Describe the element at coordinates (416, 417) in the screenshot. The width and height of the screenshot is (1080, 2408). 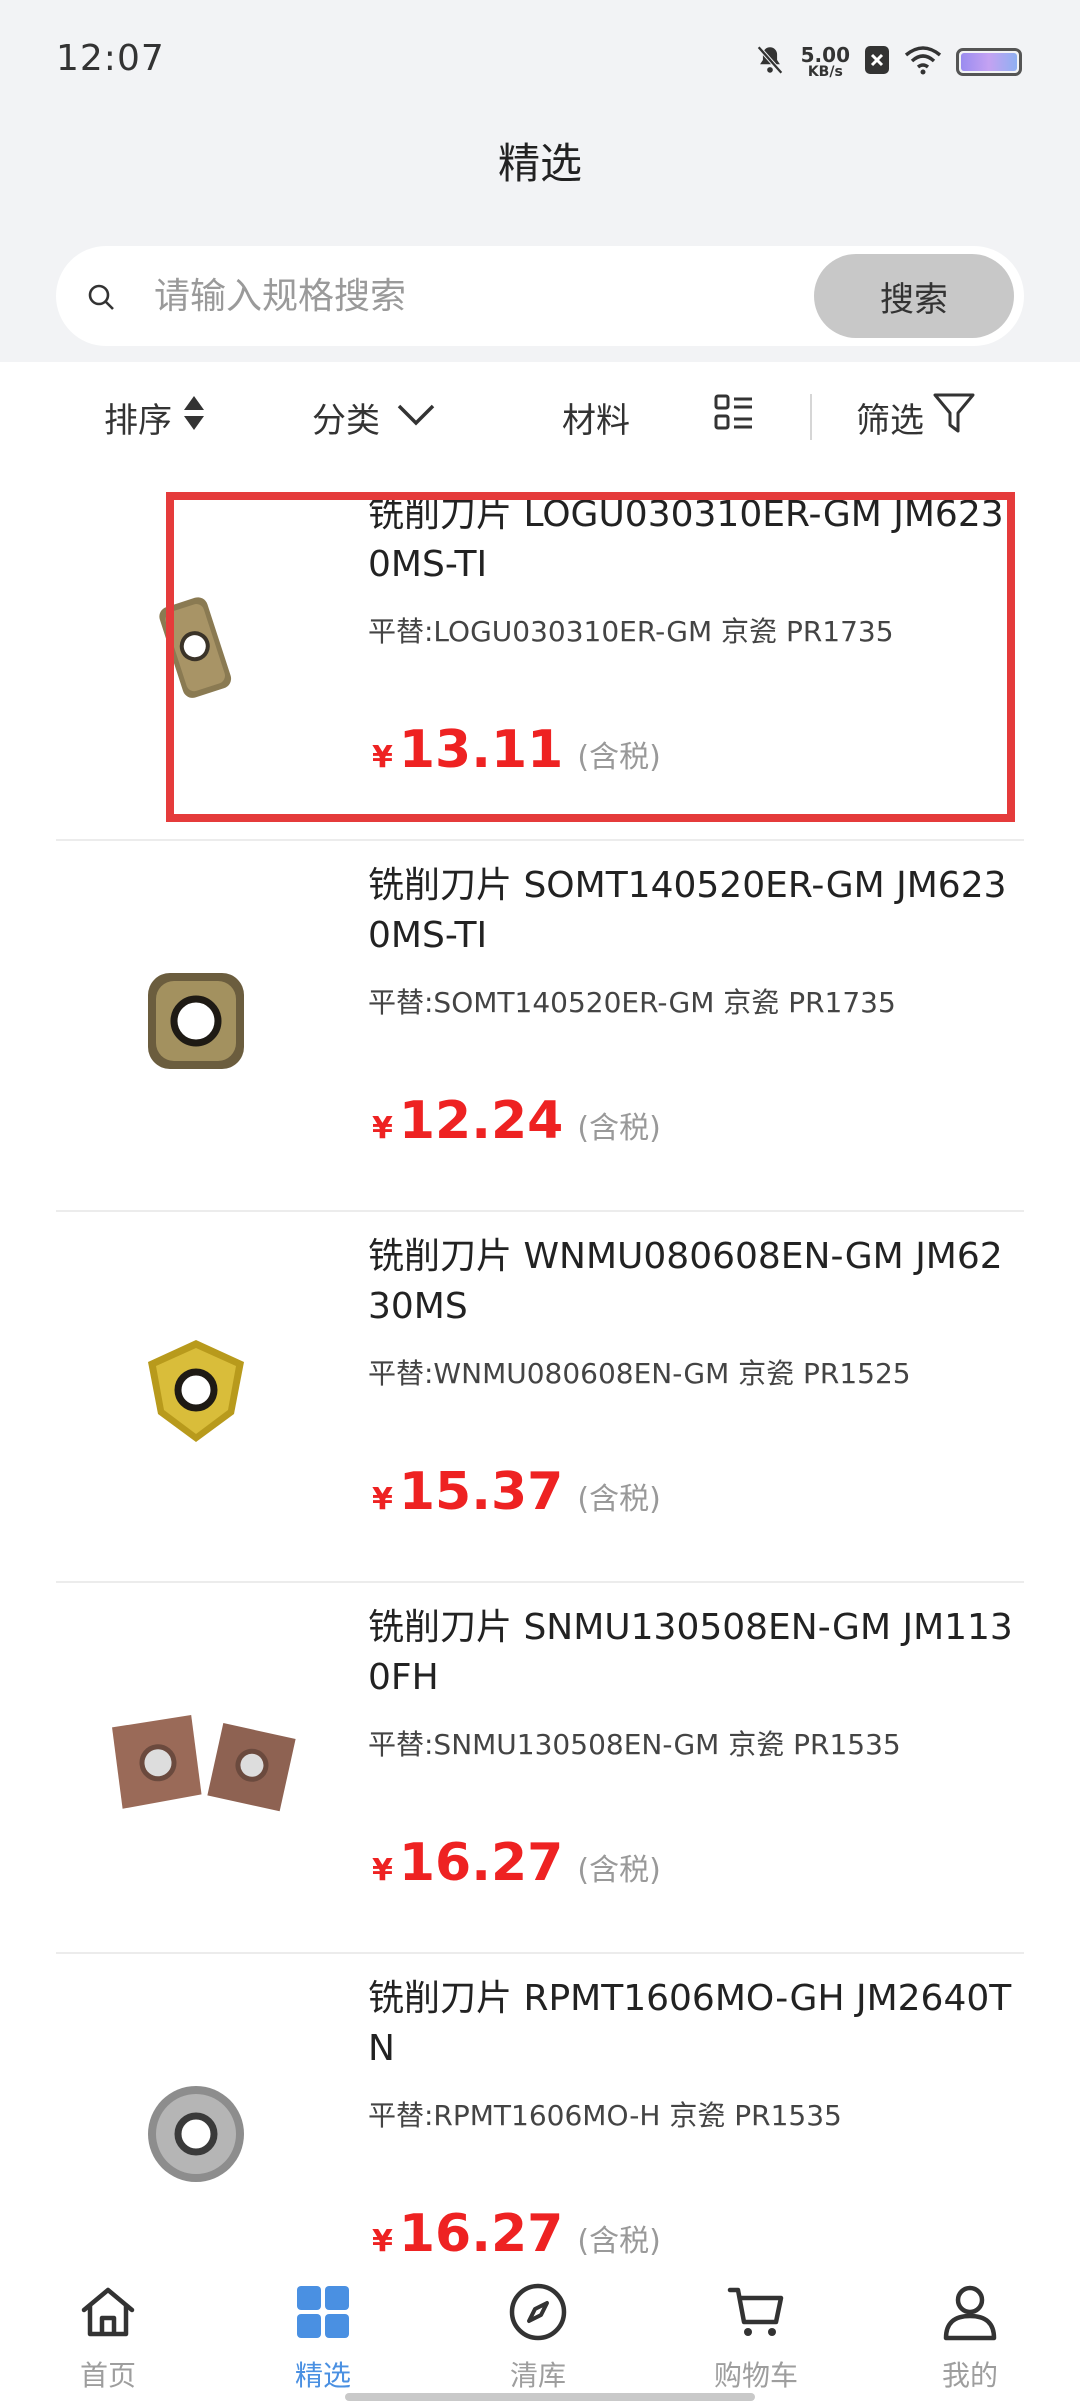
I see `chevron-down-icon` at that location.